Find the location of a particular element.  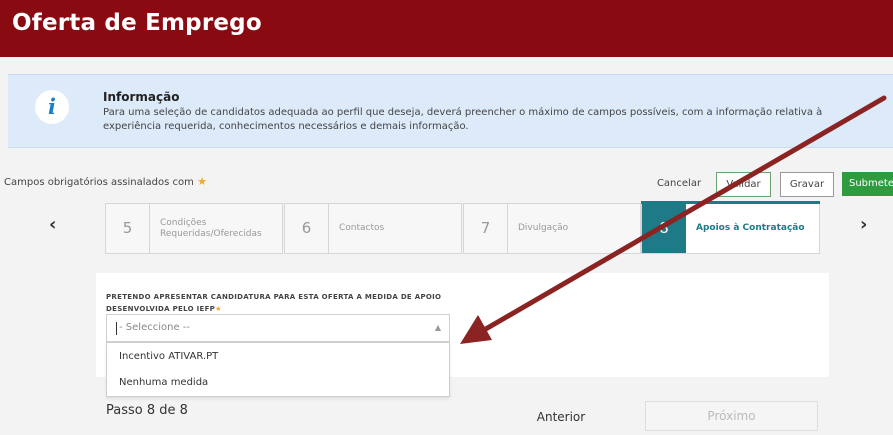

previous-button: Anterior is located at coordinates (561, 417).